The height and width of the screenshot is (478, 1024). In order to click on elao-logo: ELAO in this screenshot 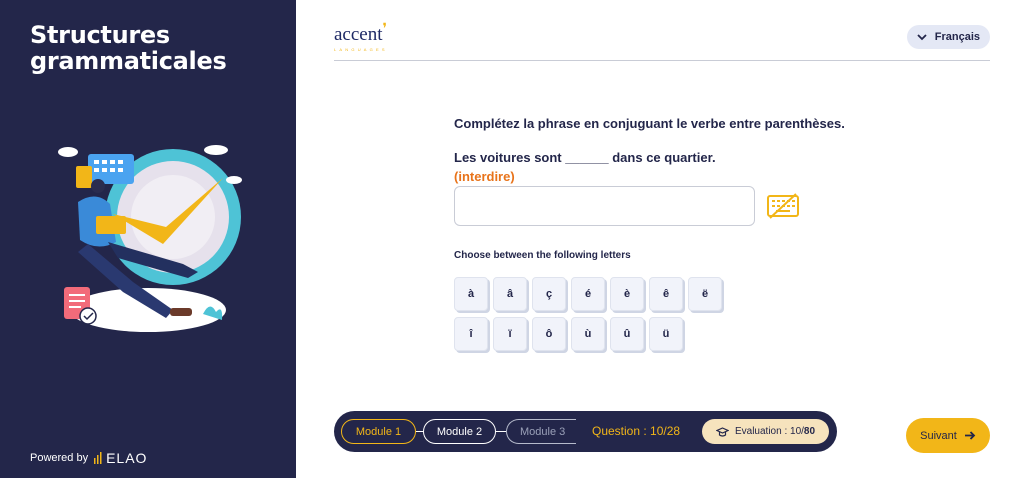, I will do `click(120, 458)`.